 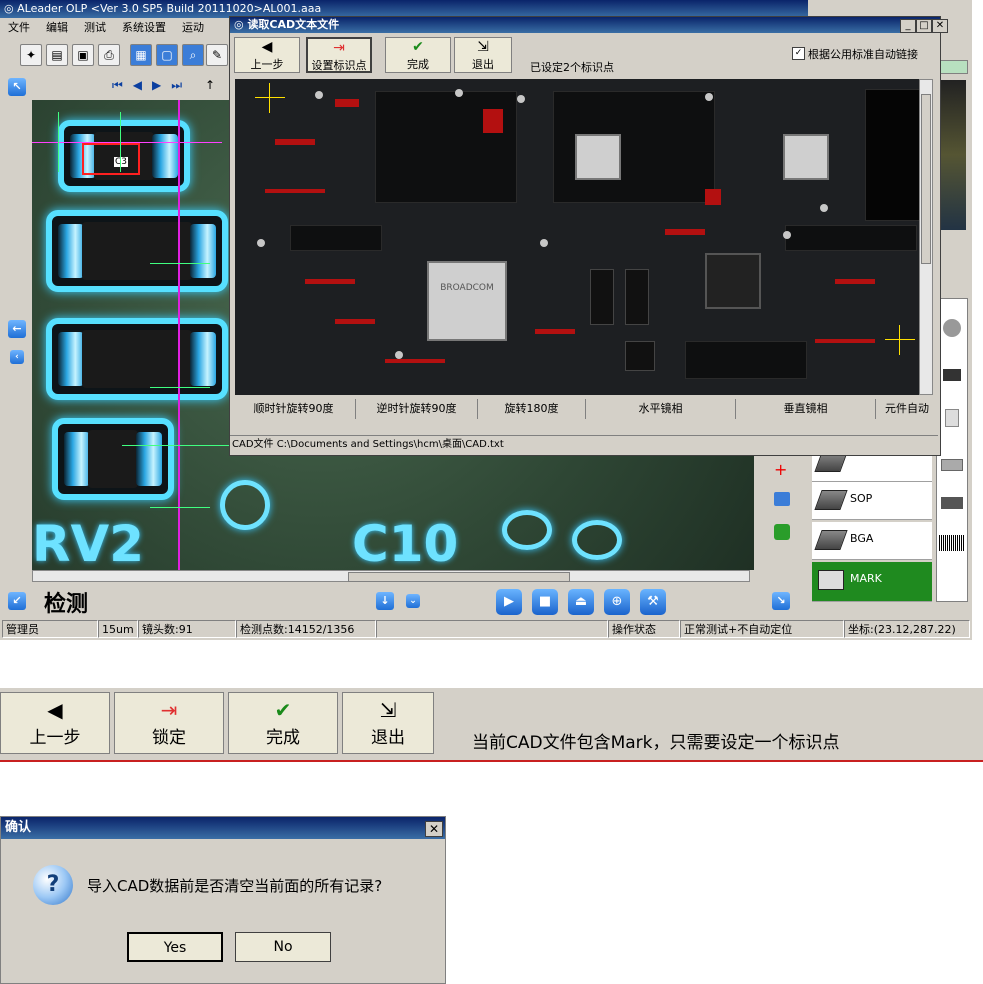 What do you see at coordinates (434, 829) in the screenshot?
I see `confirm-close-button: ✕` at bounding box center [434, 829].